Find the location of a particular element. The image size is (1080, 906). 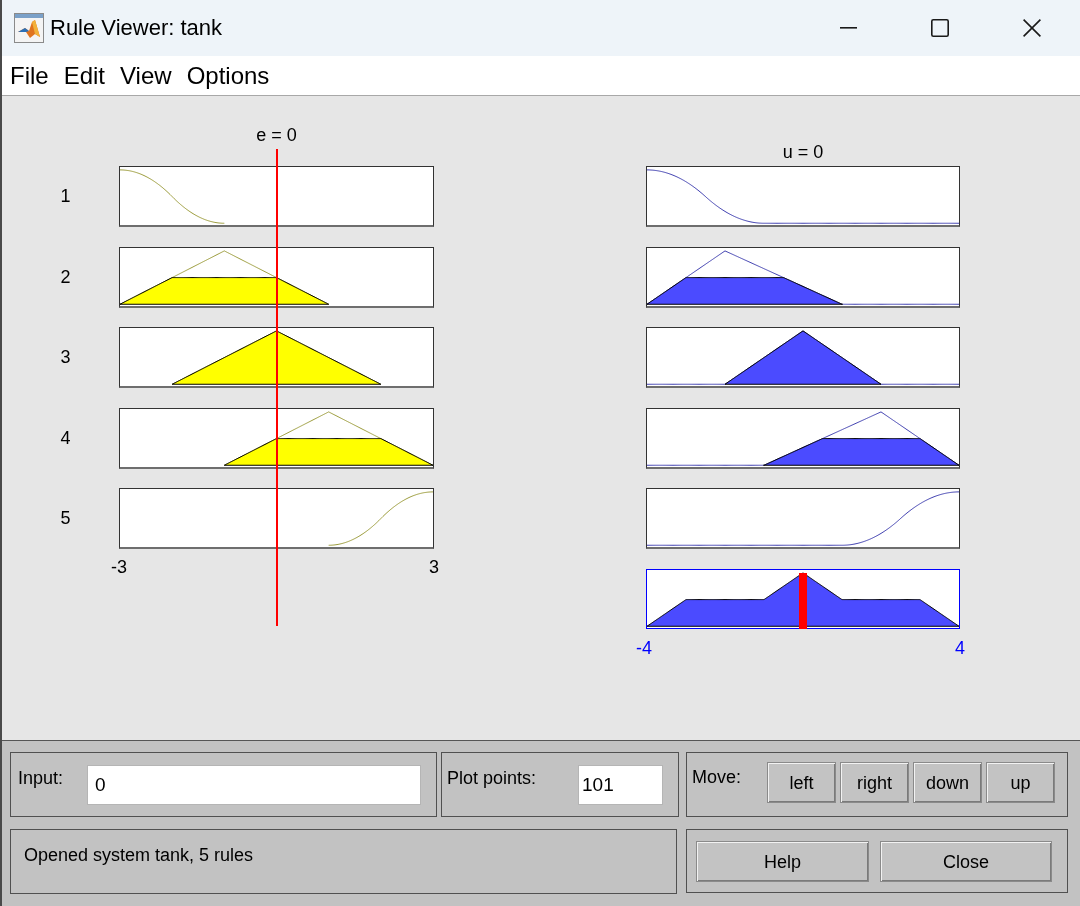

status-message: Opened system tank, 5 rules is located at coordinates (139, 855).